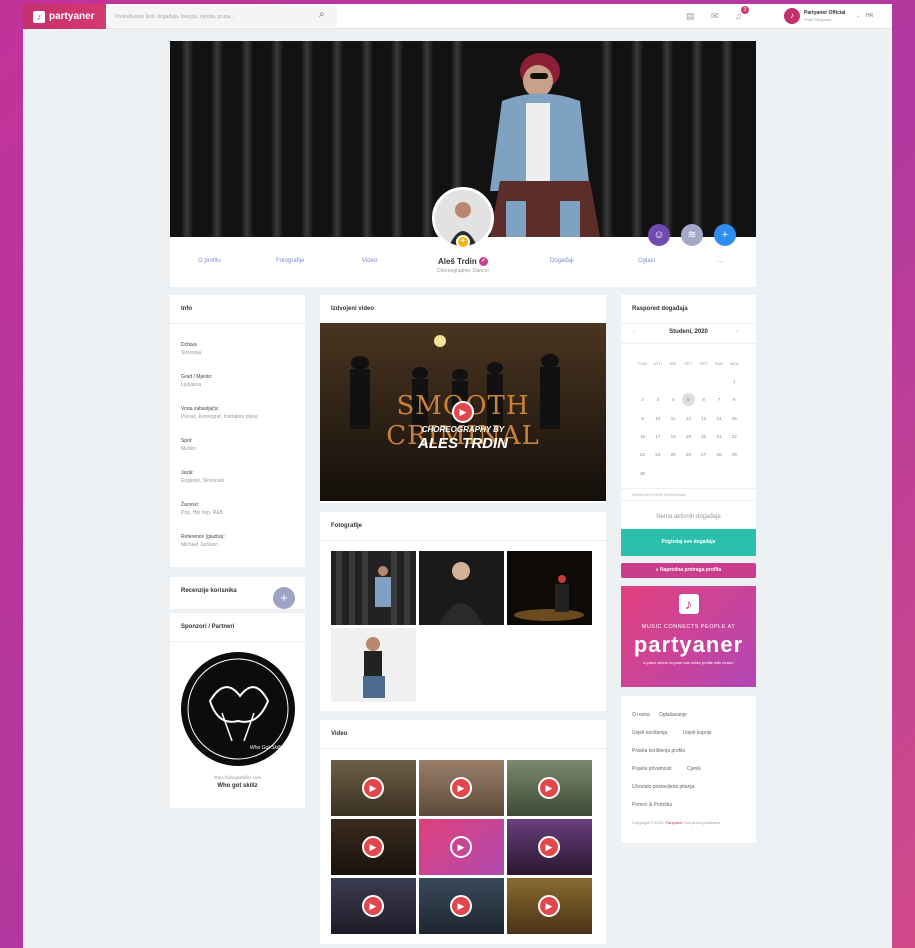 The width and height of the screenshot is (915, 948). Describe the element at coordinates (673, 399) in the screenshot. I see `calendar-day: 4` at that location.